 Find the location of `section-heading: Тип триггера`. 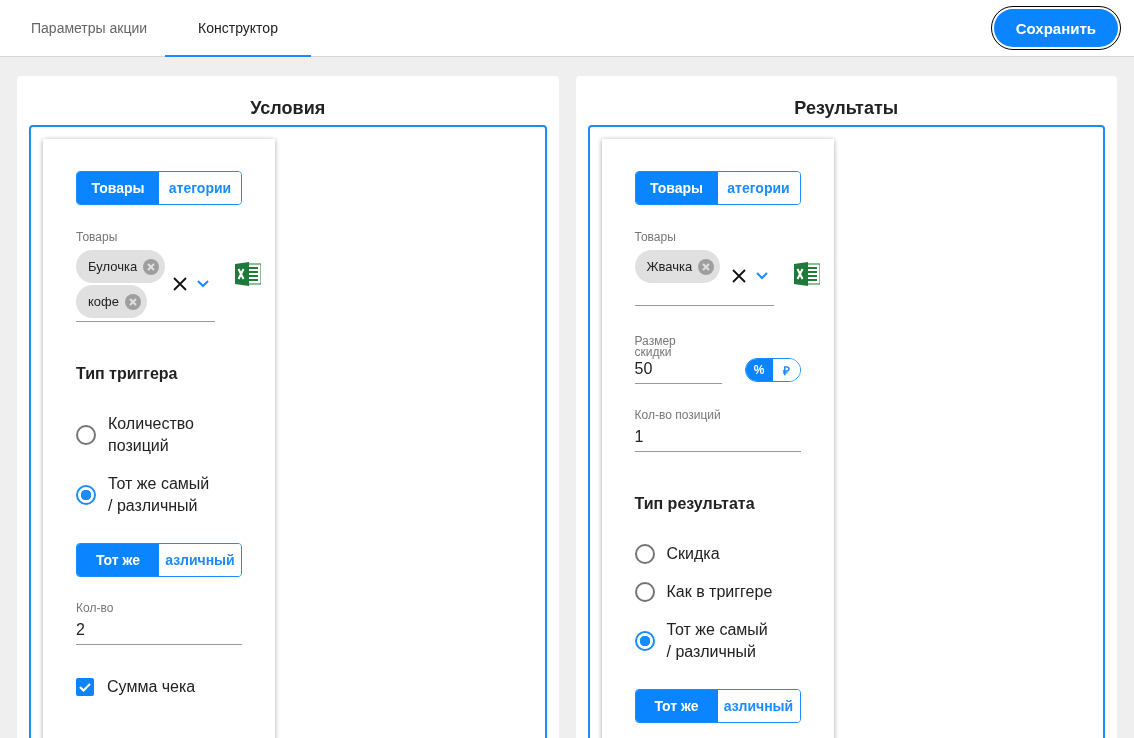

section-heading: Тип триггера is located at coordinates (127, 374).